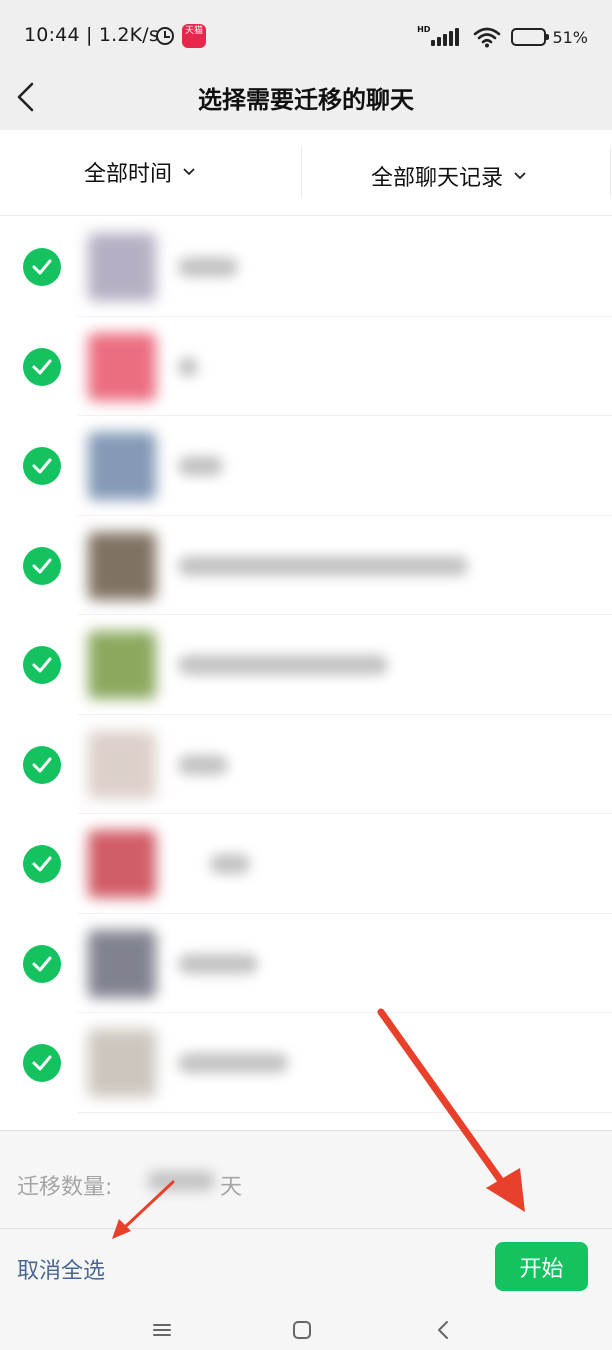  I want to click on header-bar: 选择需要迁移的聊天, so click(306, 102).